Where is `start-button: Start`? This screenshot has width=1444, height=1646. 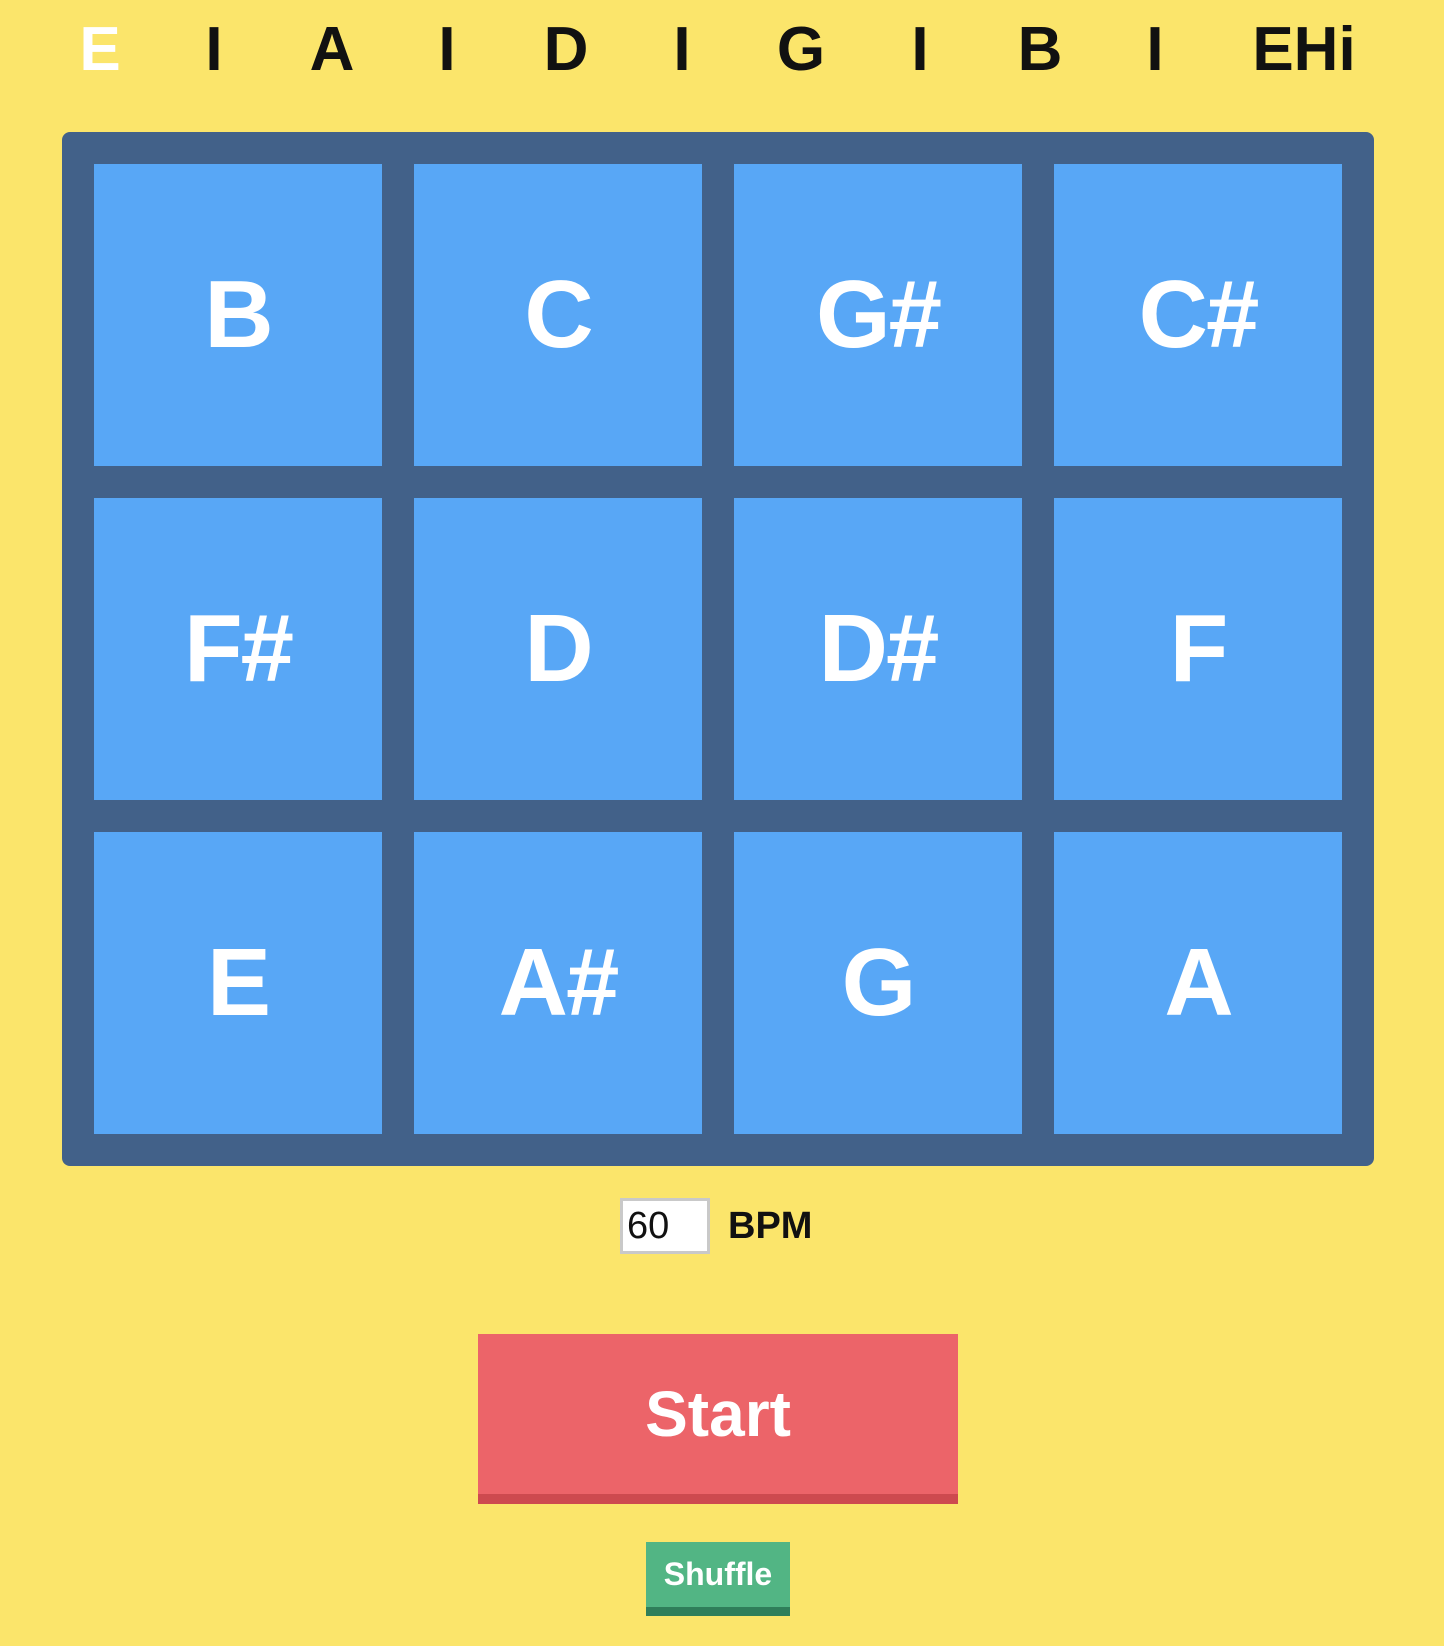
start-button: Start is located at coordinates (718, 1419).